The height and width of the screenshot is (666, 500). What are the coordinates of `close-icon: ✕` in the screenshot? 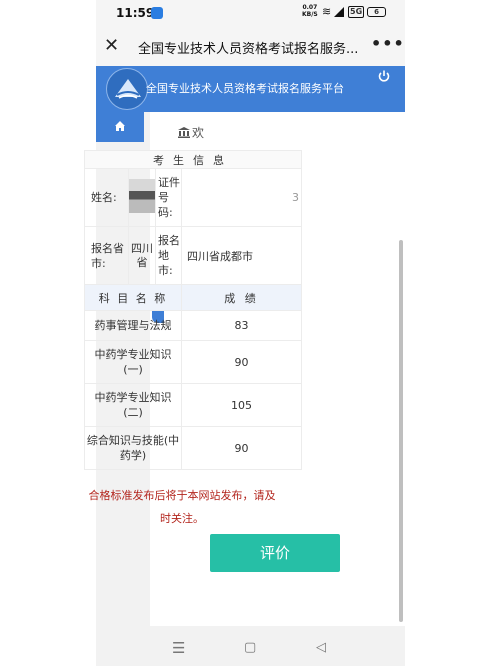 It's located at (111, 45).